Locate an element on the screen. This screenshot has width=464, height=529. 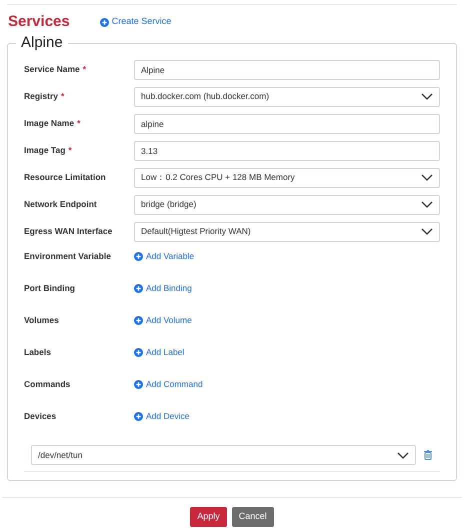
add-link: Add Variable is located at coordinates (164, 256).